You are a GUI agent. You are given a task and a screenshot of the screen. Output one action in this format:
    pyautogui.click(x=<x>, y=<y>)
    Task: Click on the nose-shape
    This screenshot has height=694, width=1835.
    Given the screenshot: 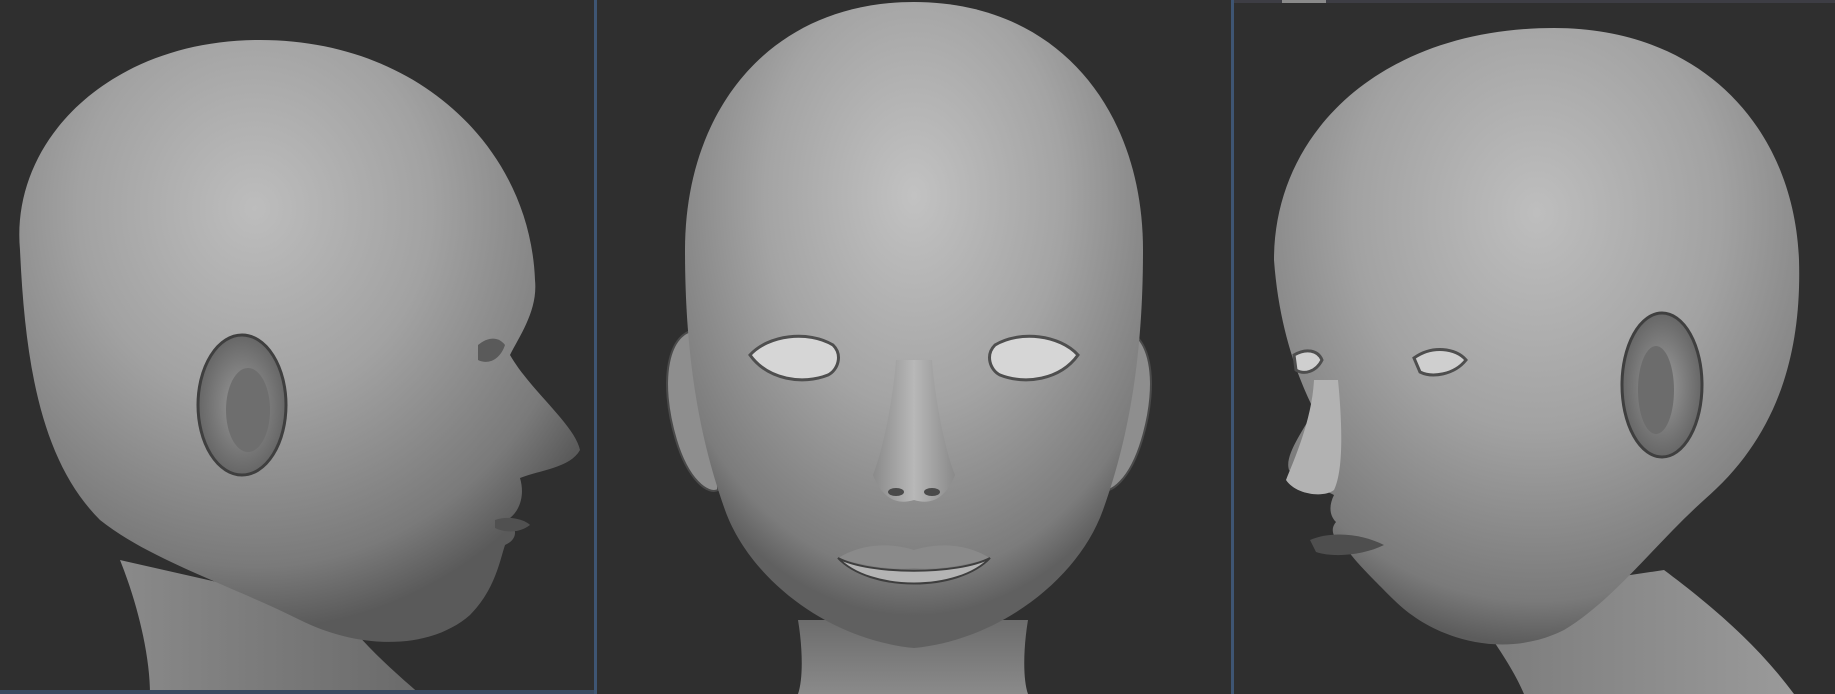 What is the action you would take?
    pyautogui.click(x=1314, y=437)
    